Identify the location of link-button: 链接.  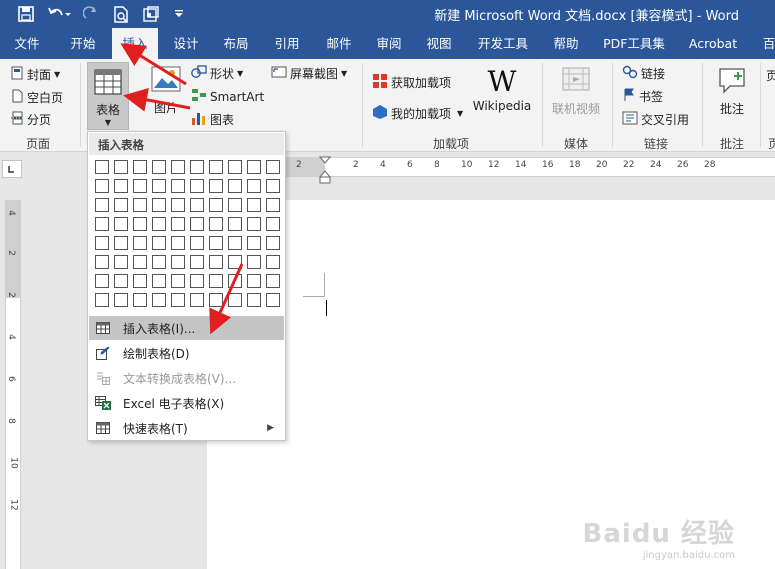
(643, 73).